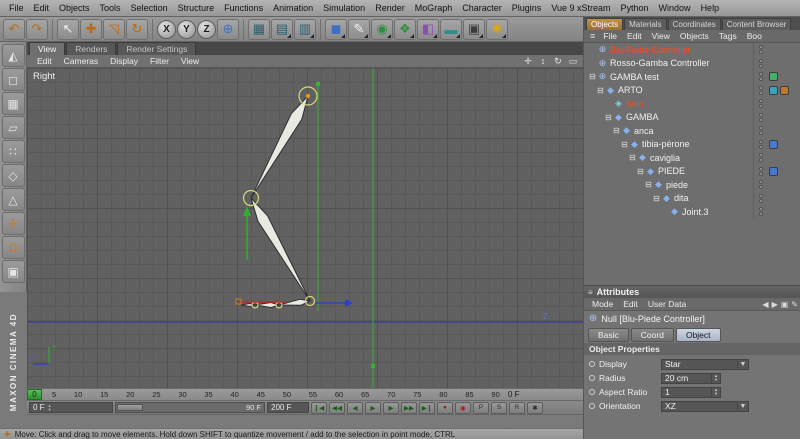 The image size is (800, 439). What do you see at coordinates (700, 158) in the screenshot?
I see `object-label: caviglia` at bounding box center [700, 158].